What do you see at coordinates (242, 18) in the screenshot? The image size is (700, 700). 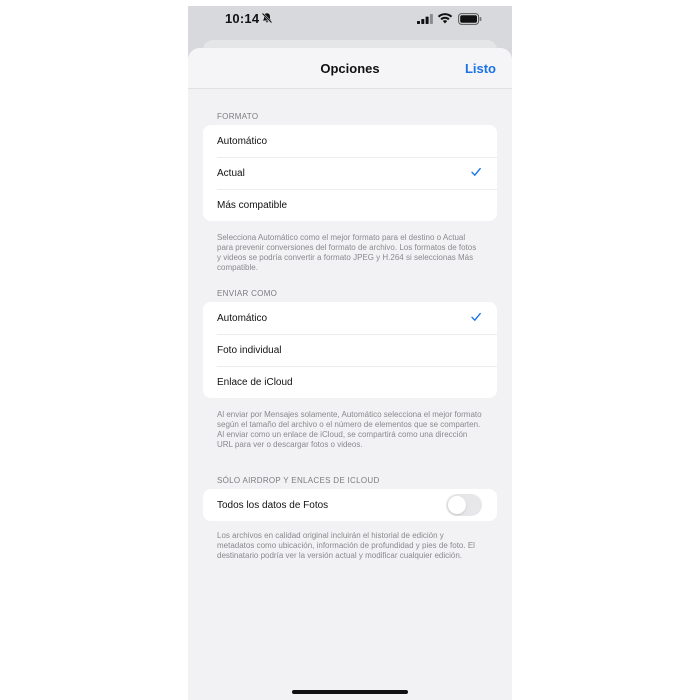 I see `status-time: 10:14` at bounding box center [242, 18].